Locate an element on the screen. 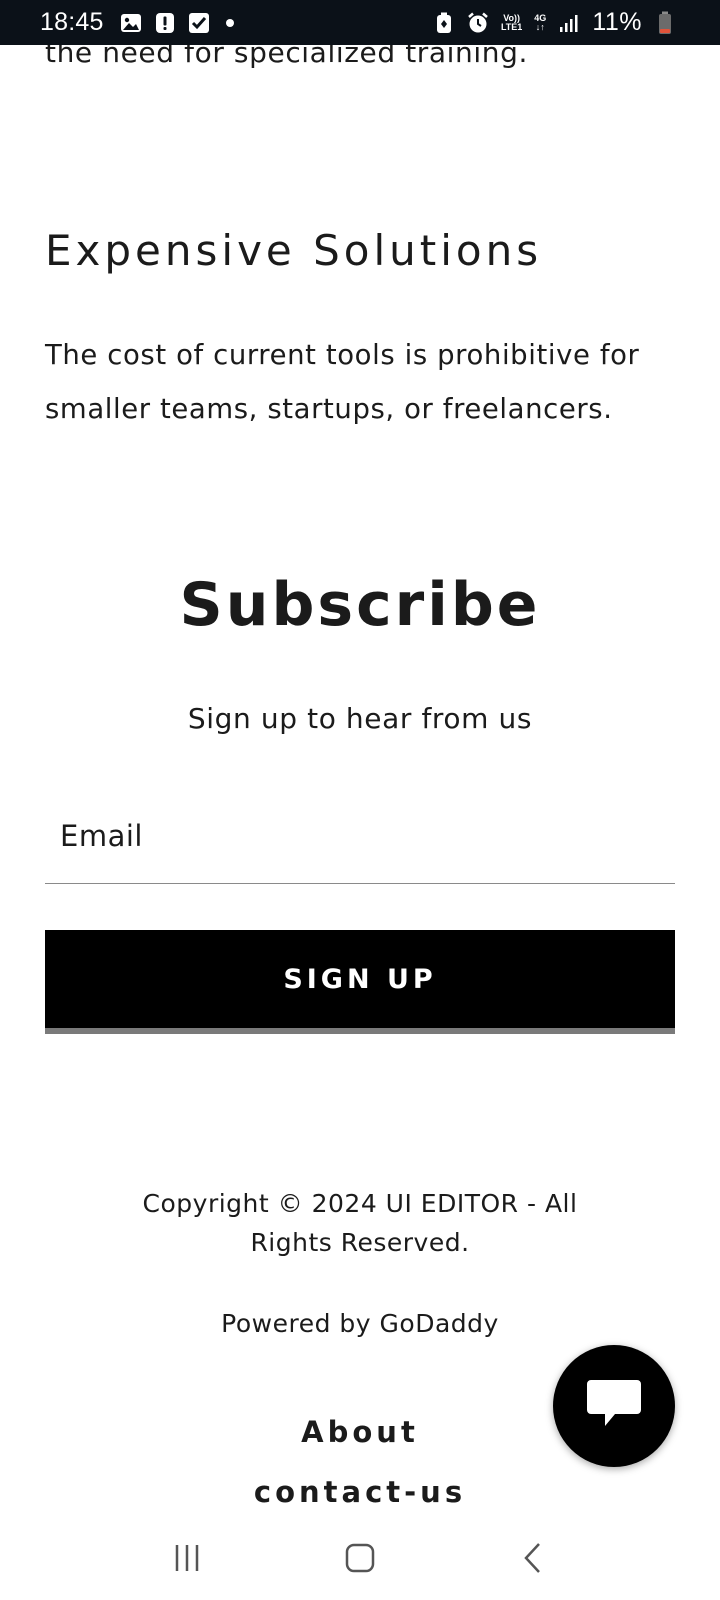 The height and width of the screenshot is (1600, 720). signal-icon is located at coordinates (569, 23).